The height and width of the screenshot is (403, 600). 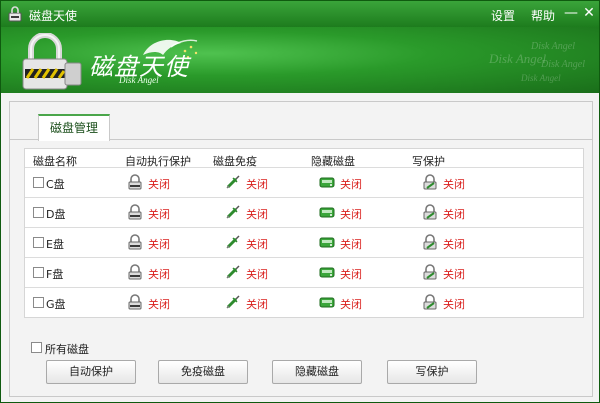 What do you see at coordinates (15, 14) in the screenshot?
I see `app-icon` at bounding box center [15, 14].